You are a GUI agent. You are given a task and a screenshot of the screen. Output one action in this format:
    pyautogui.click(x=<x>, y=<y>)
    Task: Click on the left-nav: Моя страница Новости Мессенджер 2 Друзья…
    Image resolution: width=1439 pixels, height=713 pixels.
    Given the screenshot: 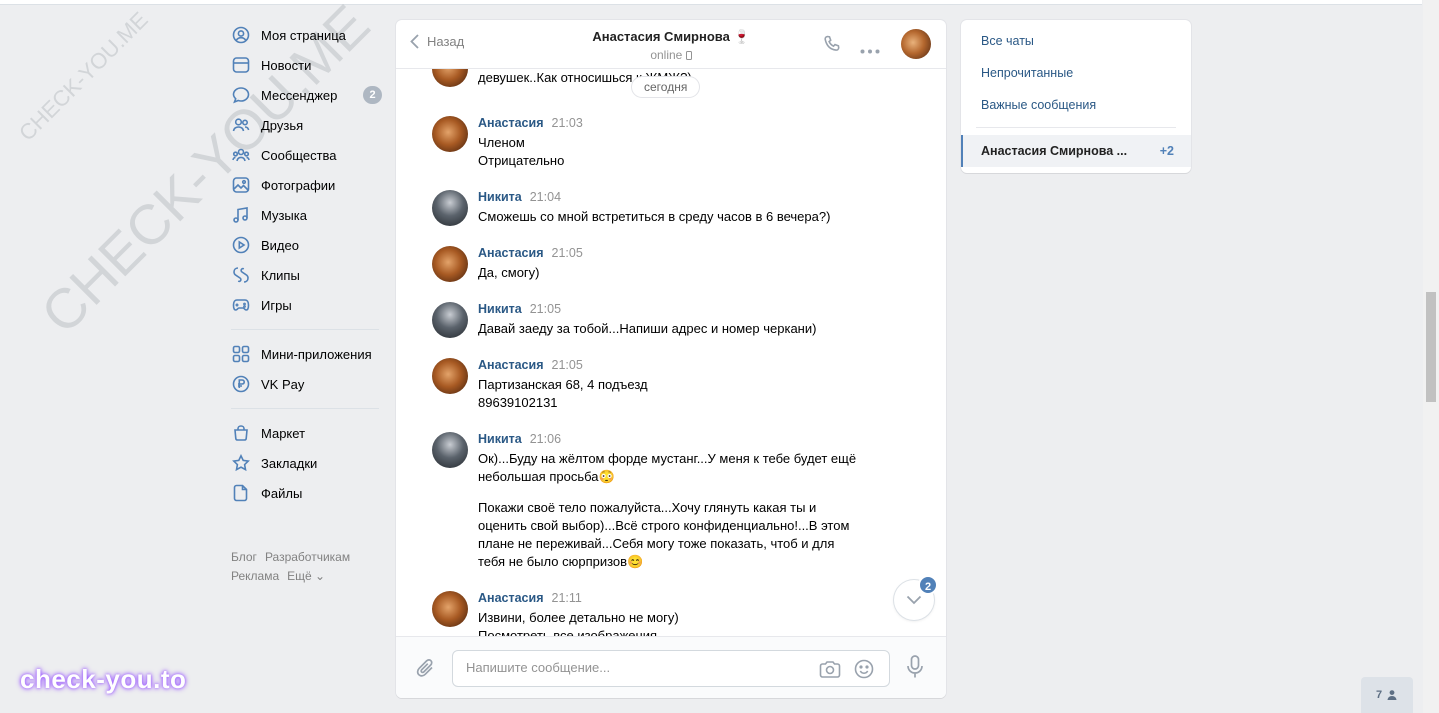 What is the action you would take?
    pyautogui.click(x=306, y=303)
    